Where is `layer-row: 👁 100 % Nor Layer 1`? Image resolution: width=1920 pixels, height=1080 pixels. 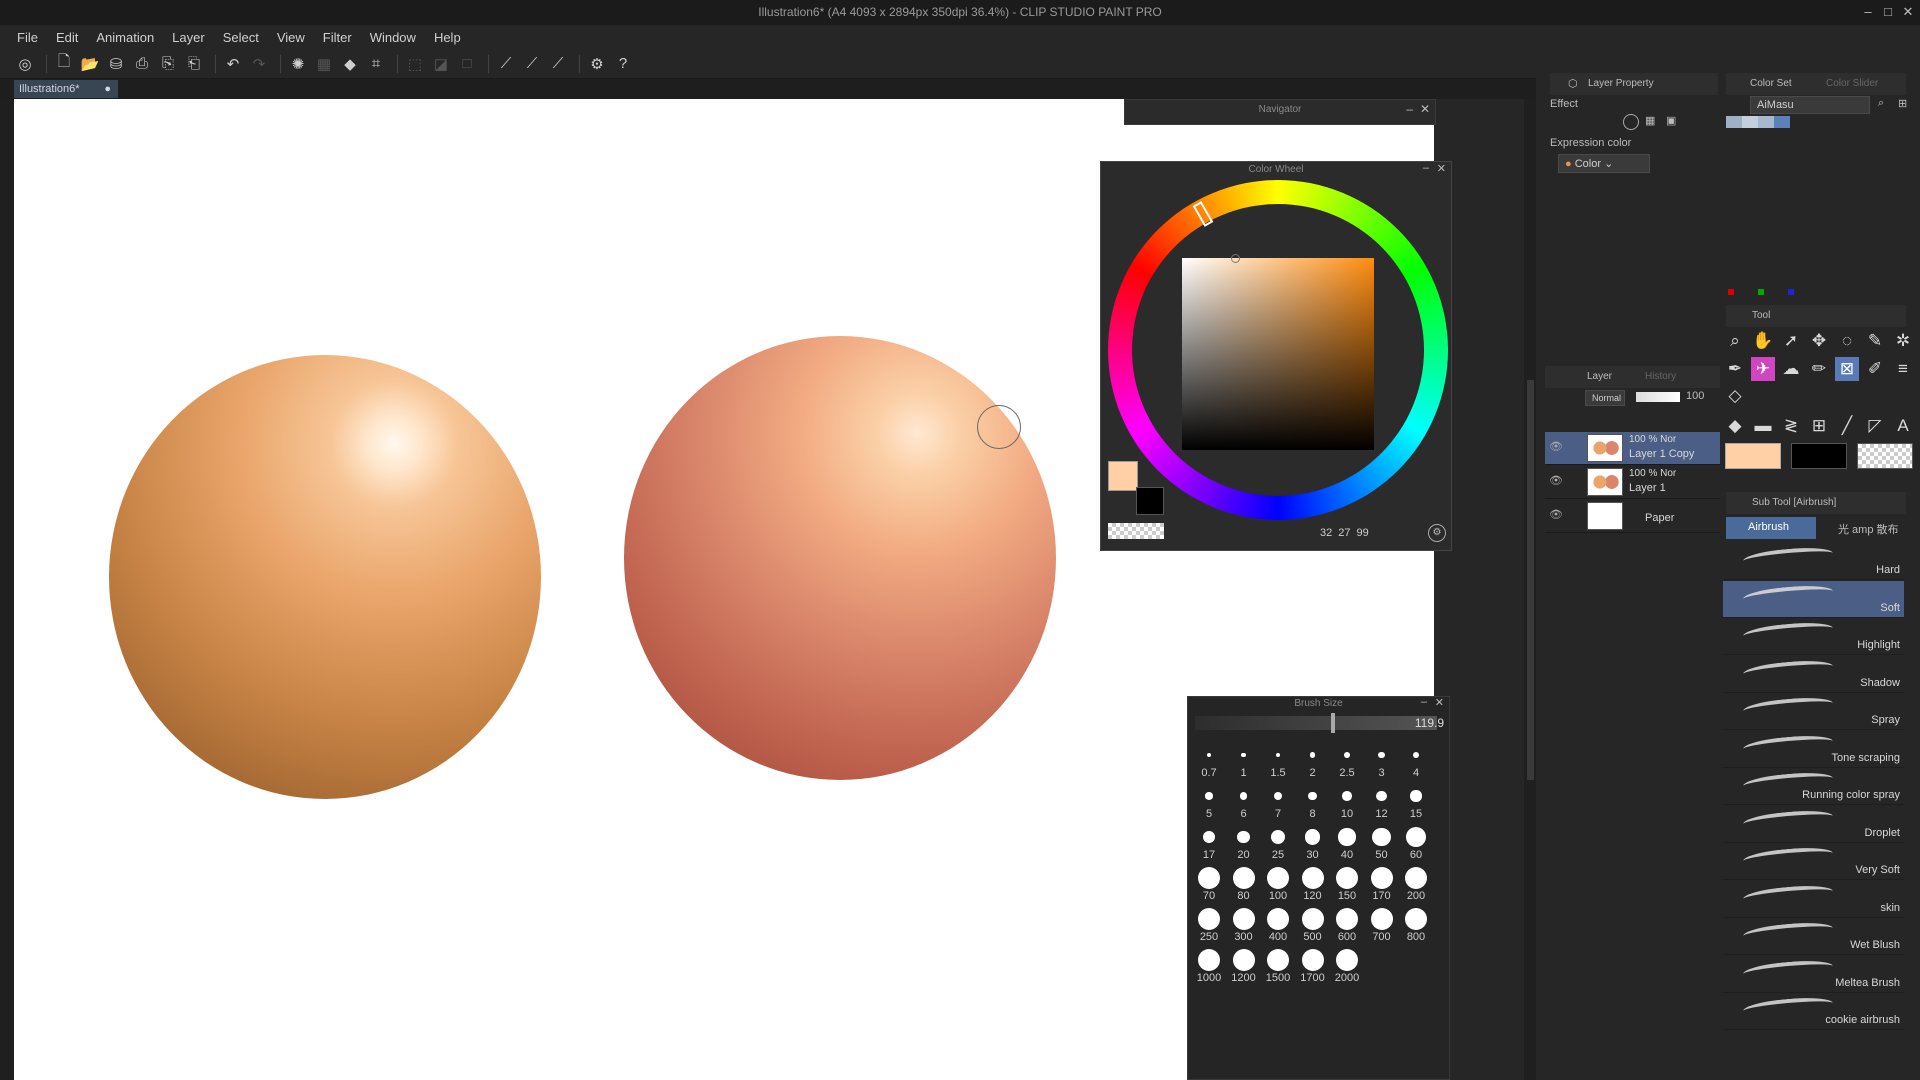 layer-row: 👁 100 % Nor Layer 1 is located at coordinates (1632, 482).